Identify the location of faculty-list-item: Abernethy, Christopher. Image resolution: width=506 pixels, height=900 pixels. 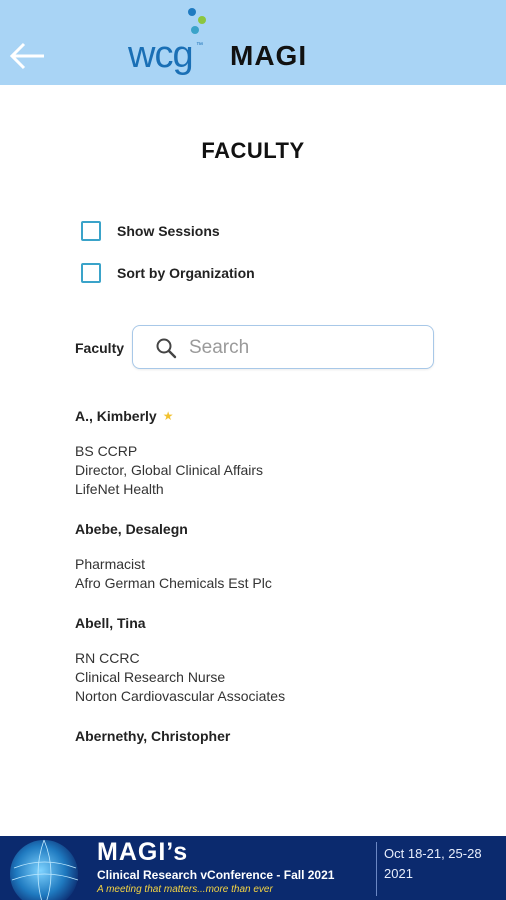
(285, 736).